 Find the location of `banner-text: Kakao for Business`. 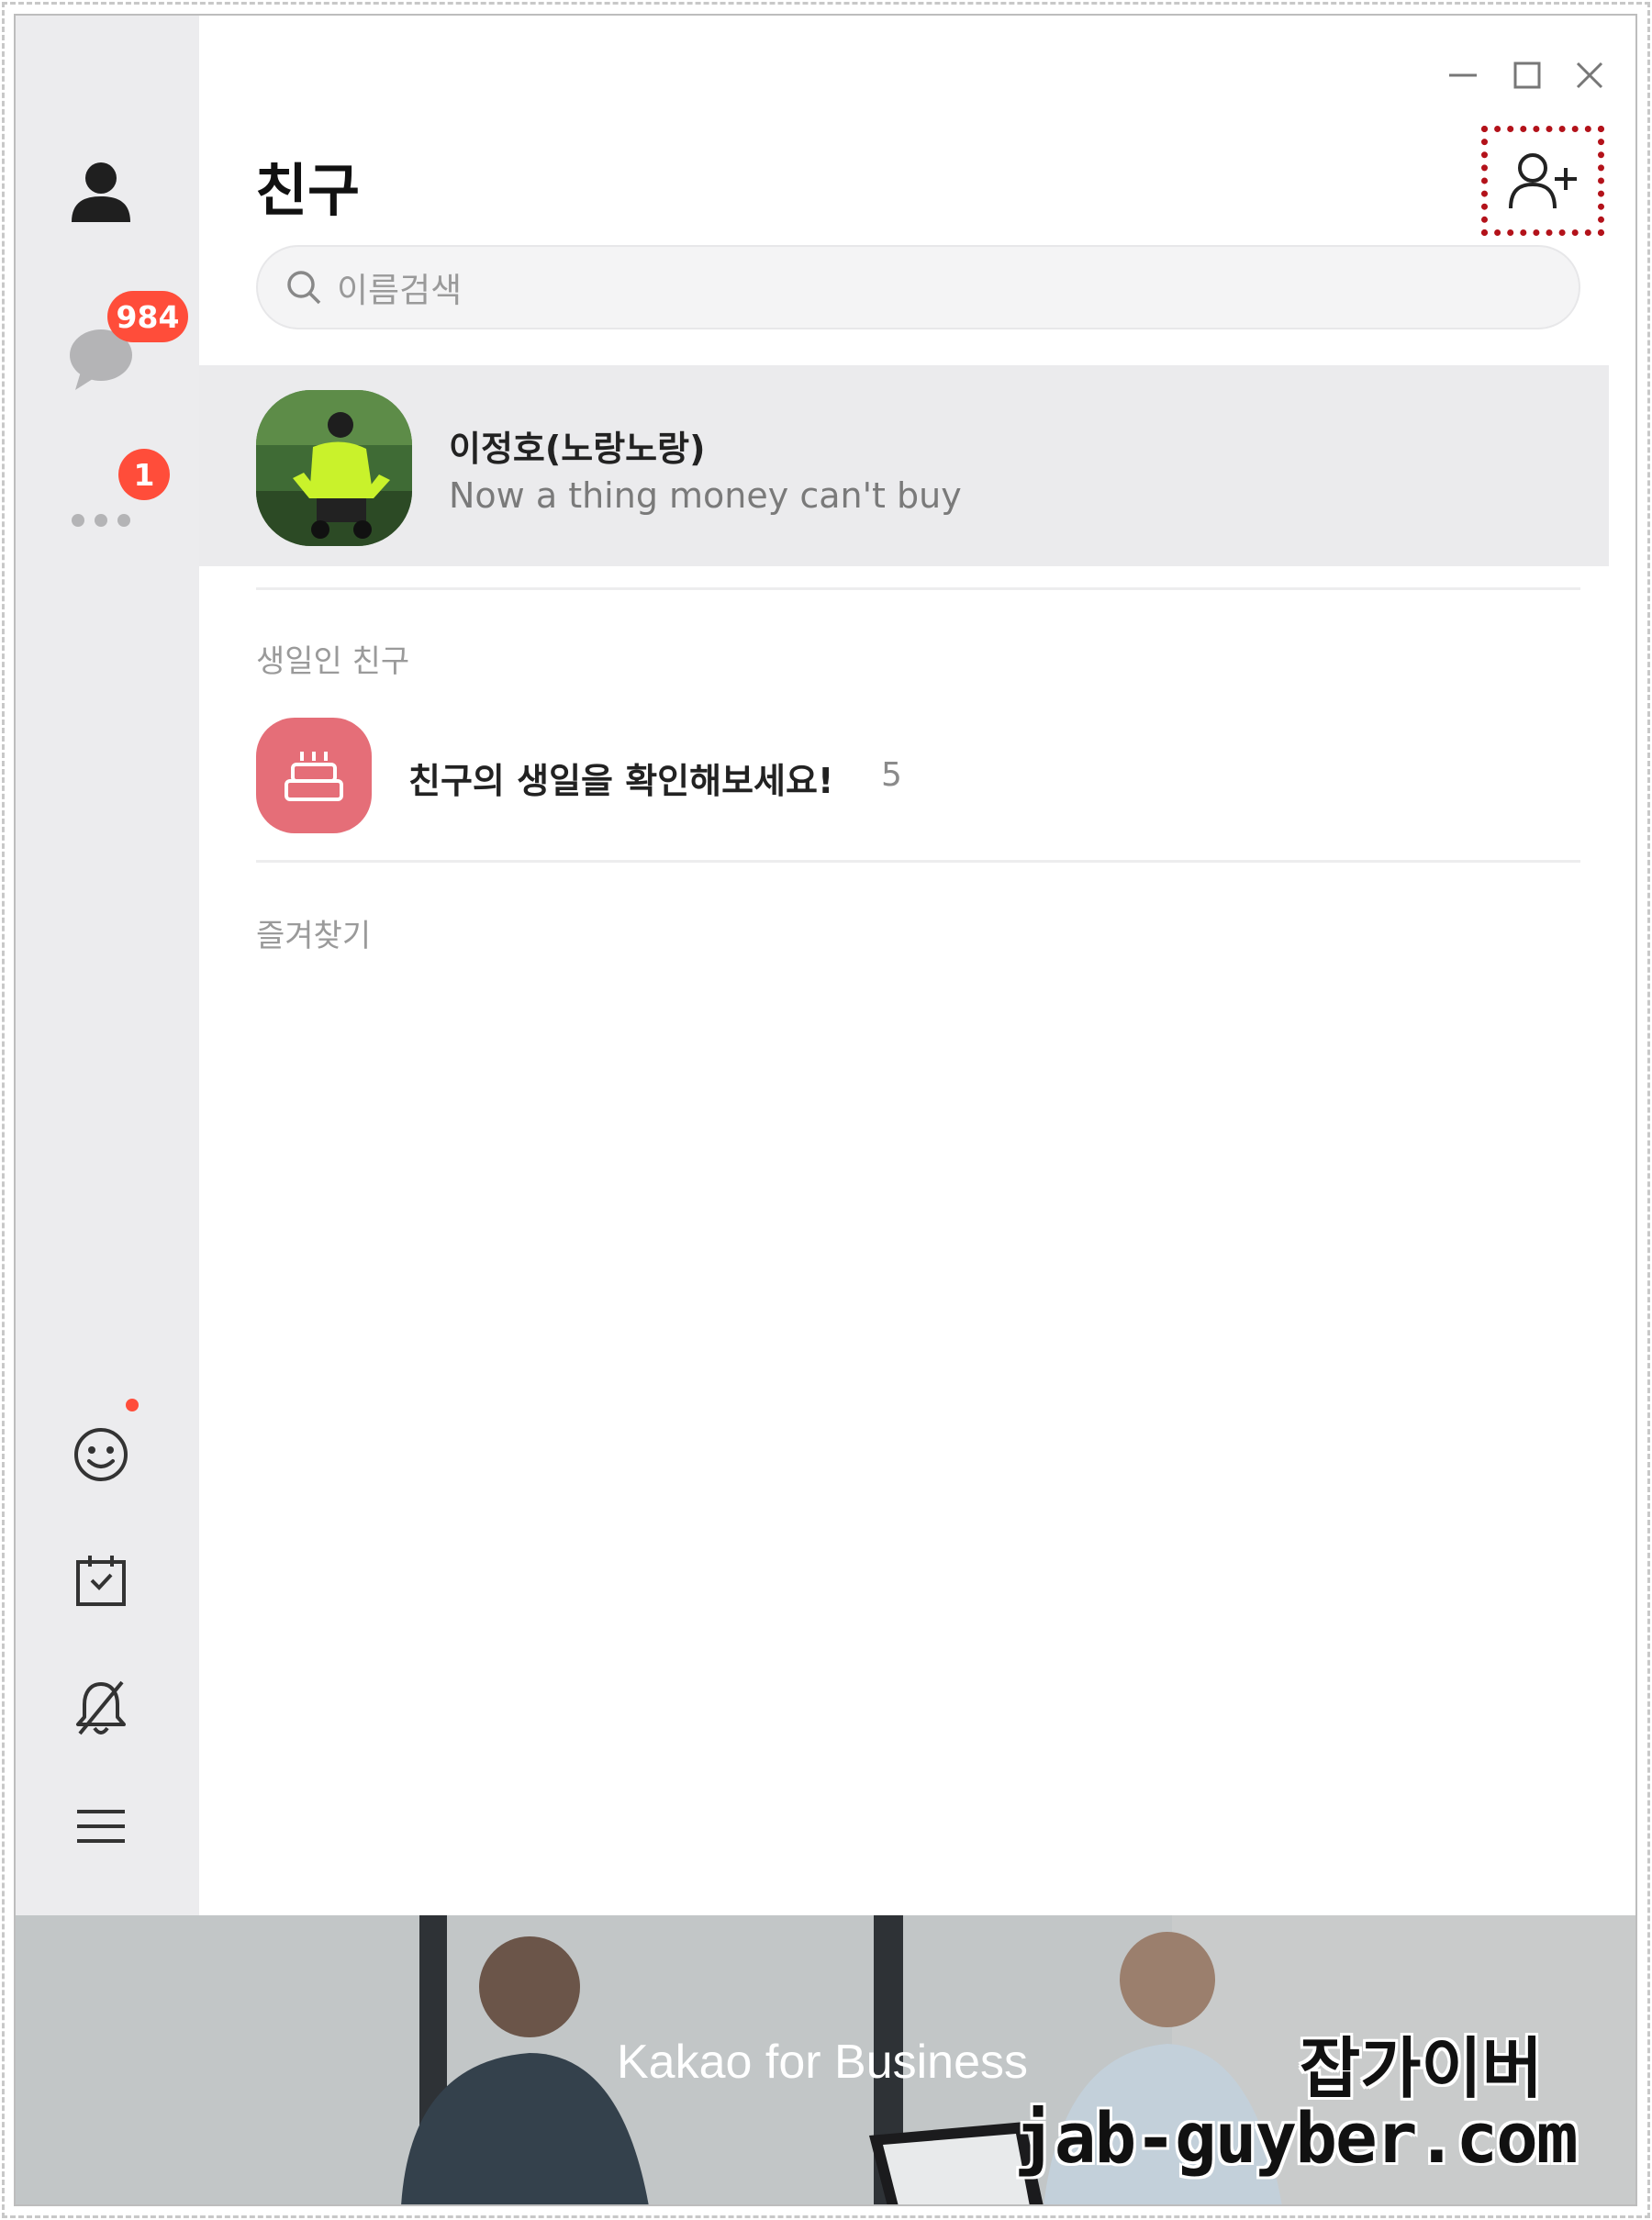

banner-text: Kakao for Business is located at coordinates (823, 2063).